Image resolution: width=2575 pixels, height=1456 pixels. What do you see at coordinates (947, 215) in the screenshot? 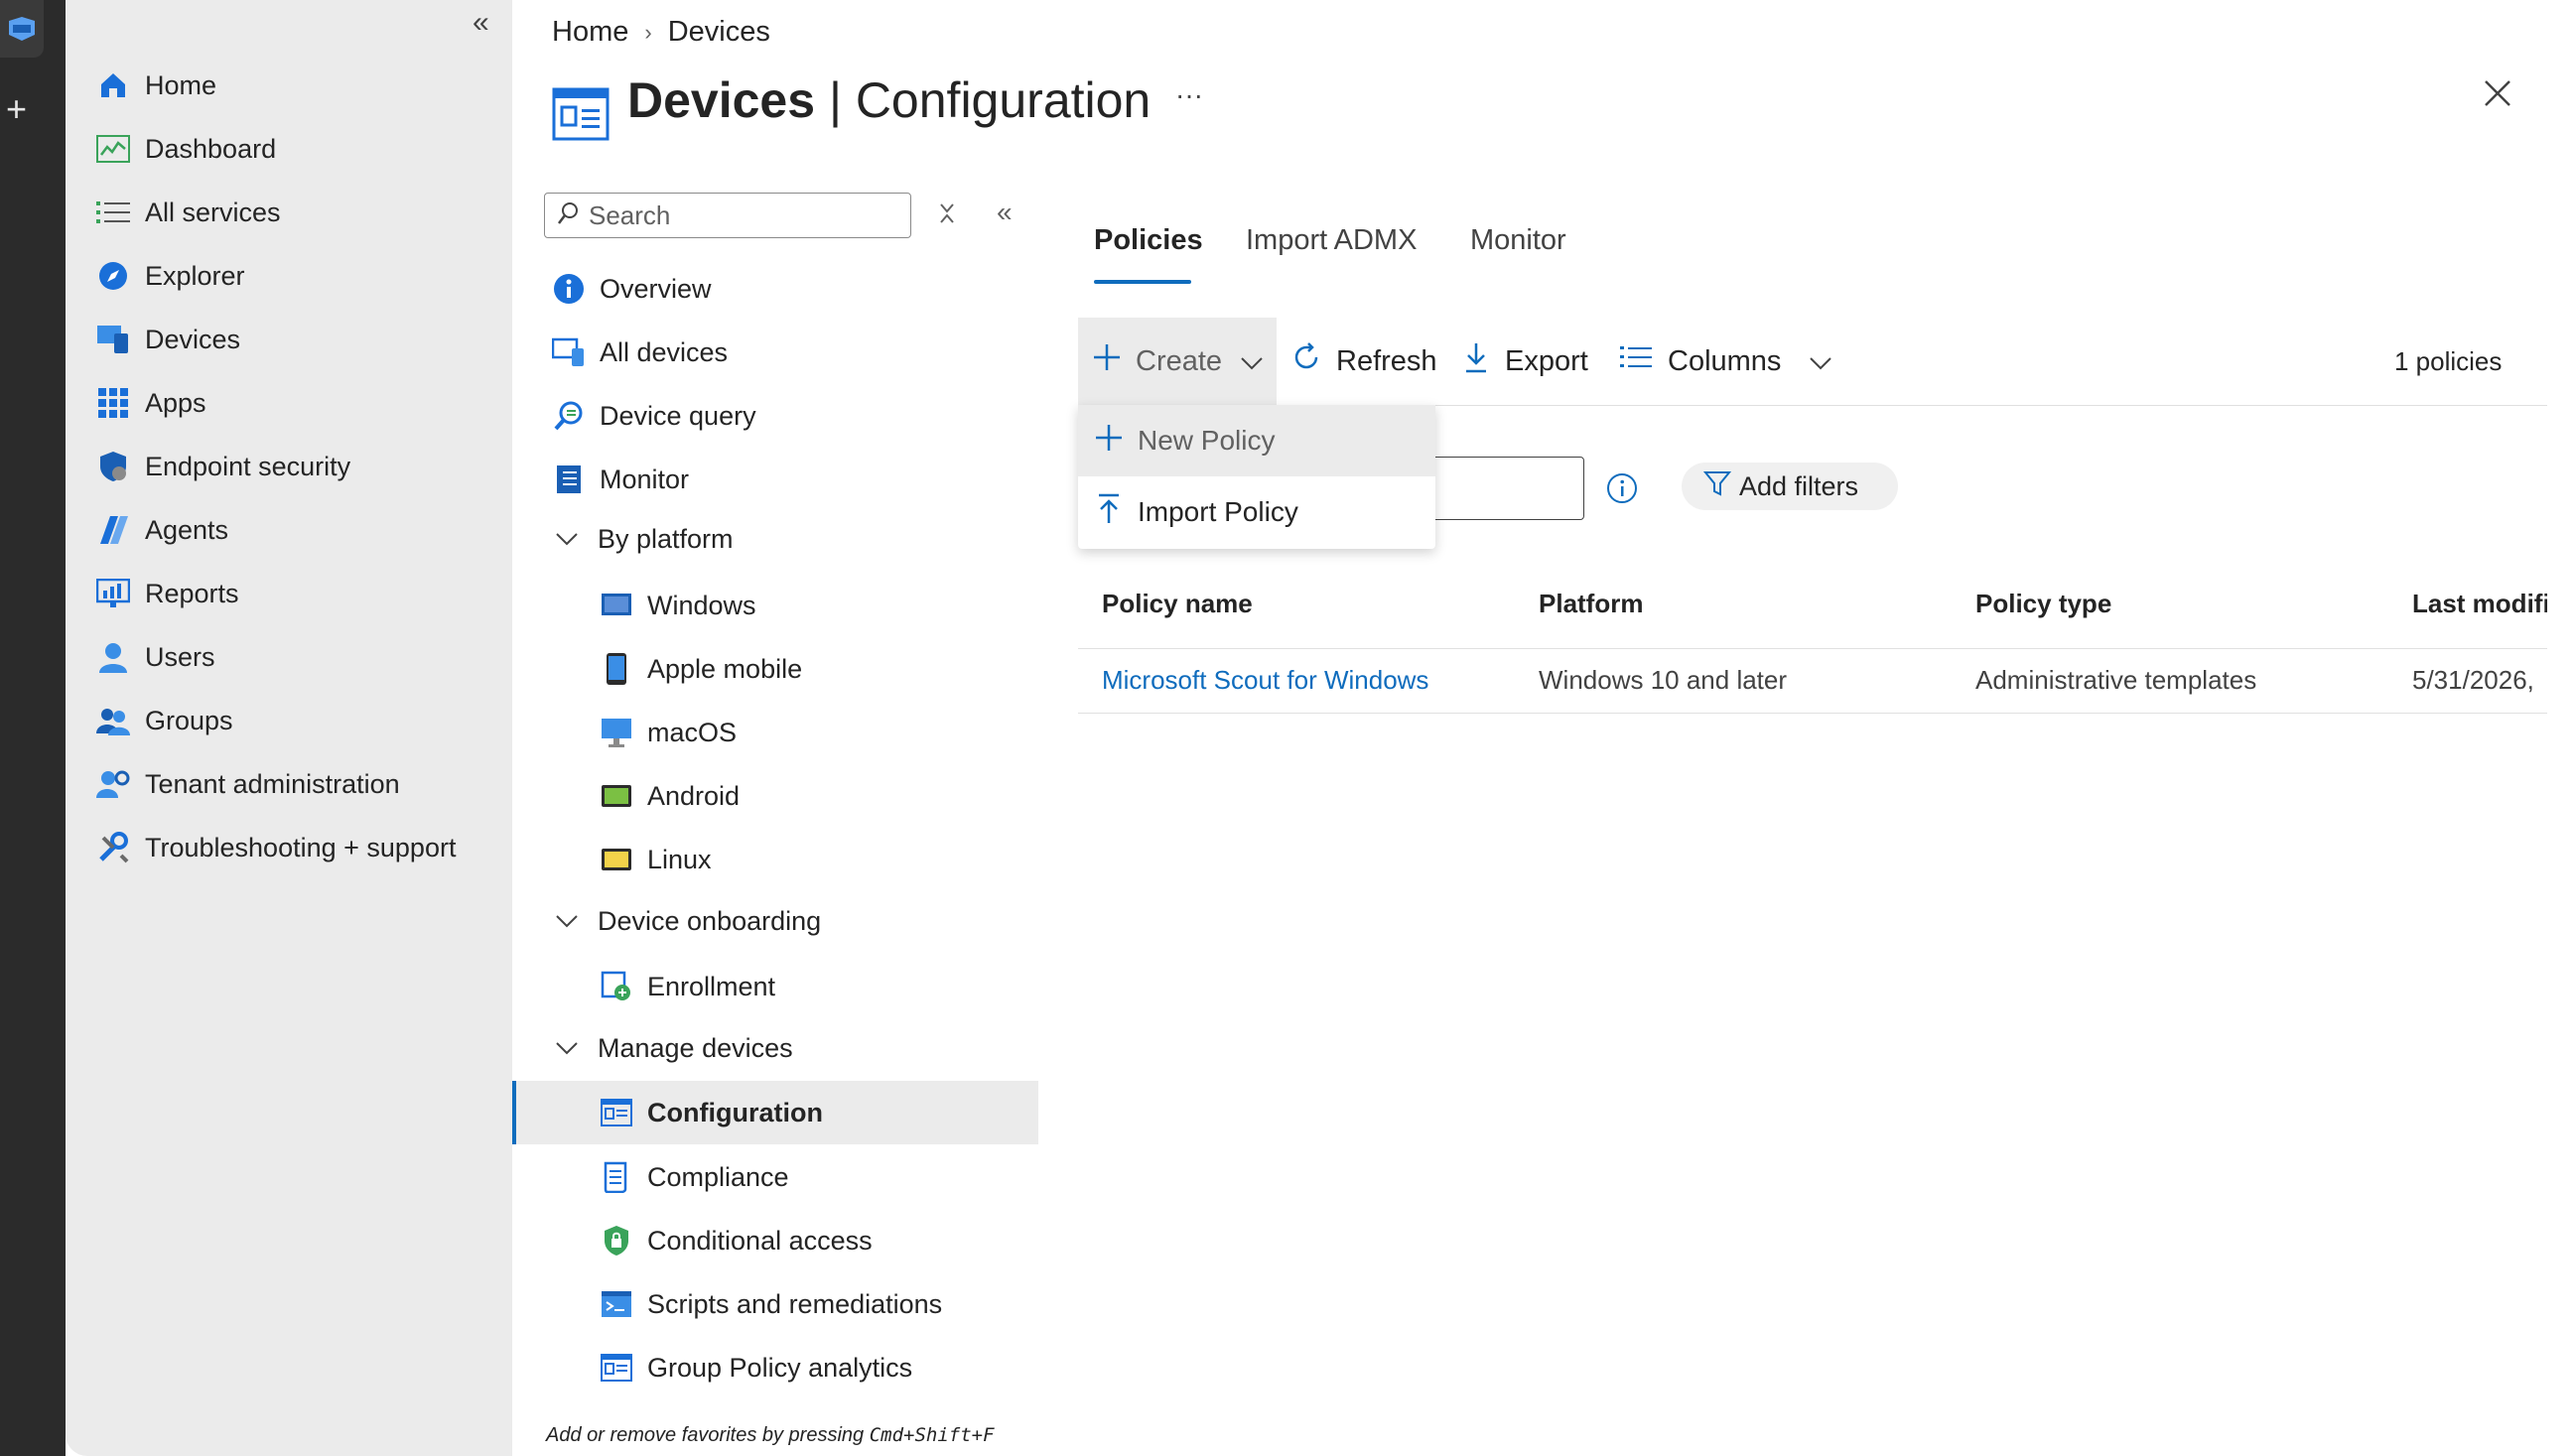
I see `clear-search-icon` at bounding box center [947, 215].